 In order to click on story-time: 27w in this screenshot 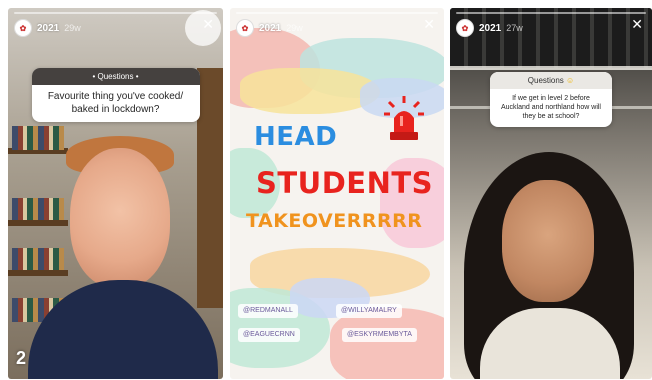, I will do `click(514, 28)`.